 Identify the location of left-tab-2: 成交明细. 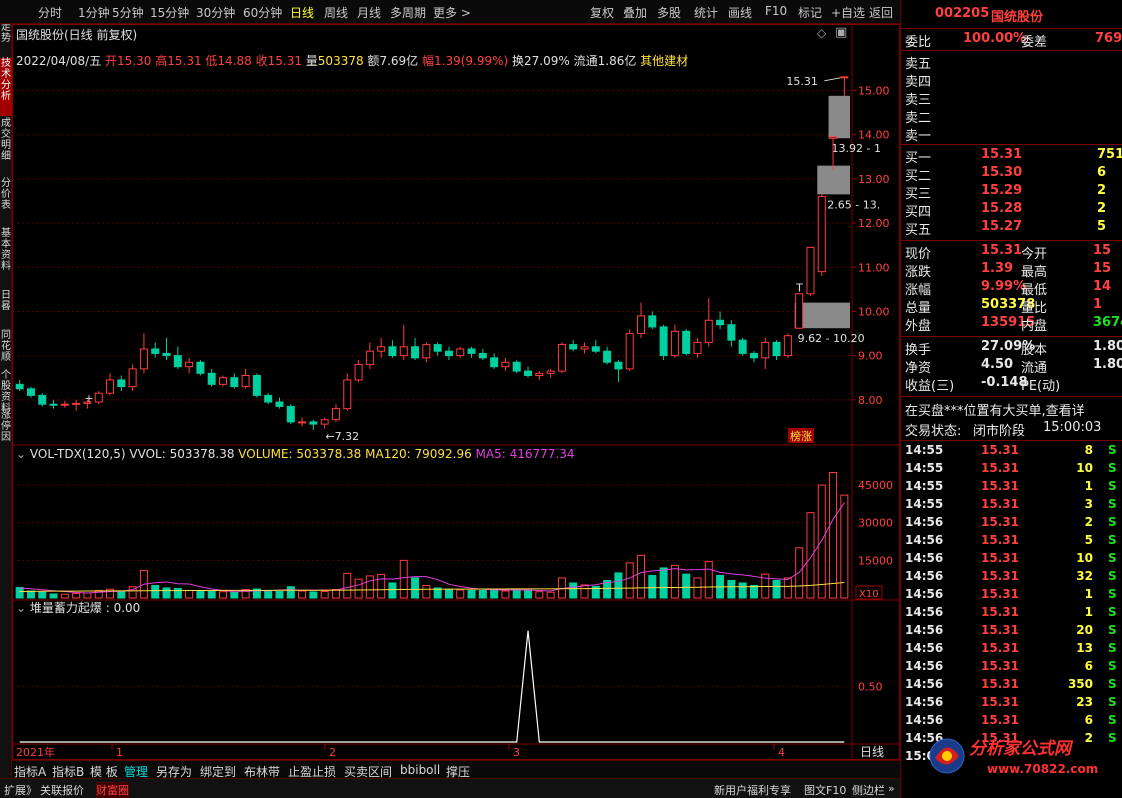
(6, 147).